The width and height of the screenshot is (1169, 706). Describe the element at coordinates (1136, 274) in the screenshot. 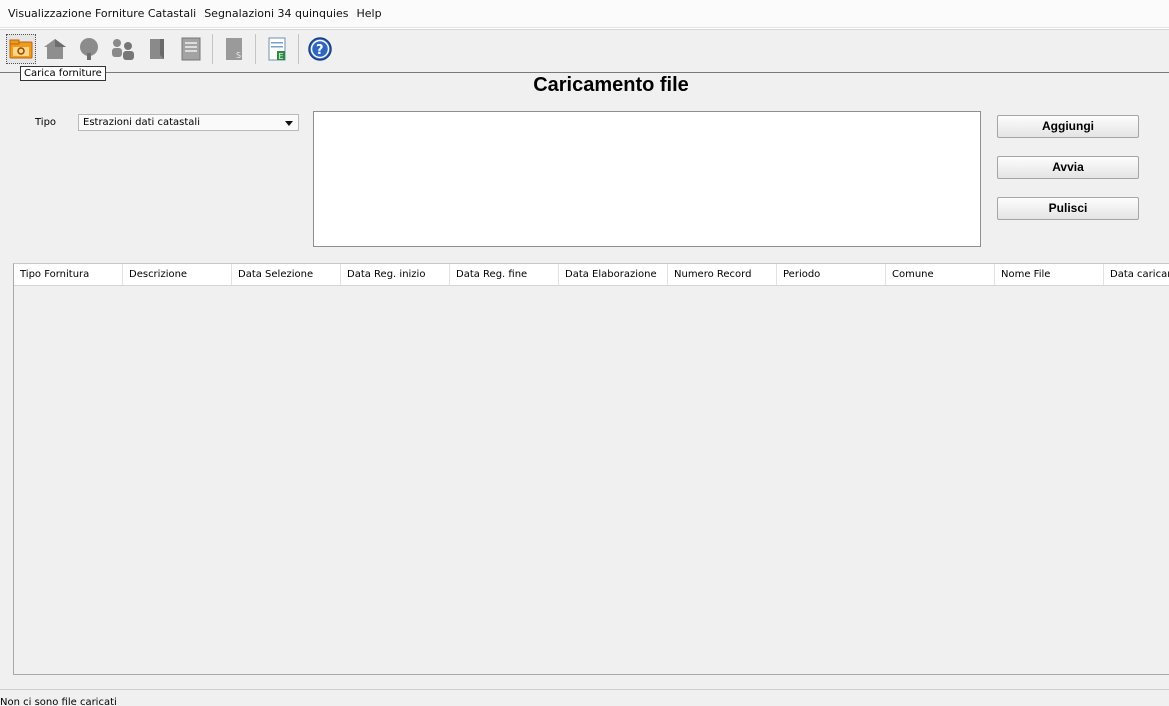

I see `column-header: Data caricamen` at that location.